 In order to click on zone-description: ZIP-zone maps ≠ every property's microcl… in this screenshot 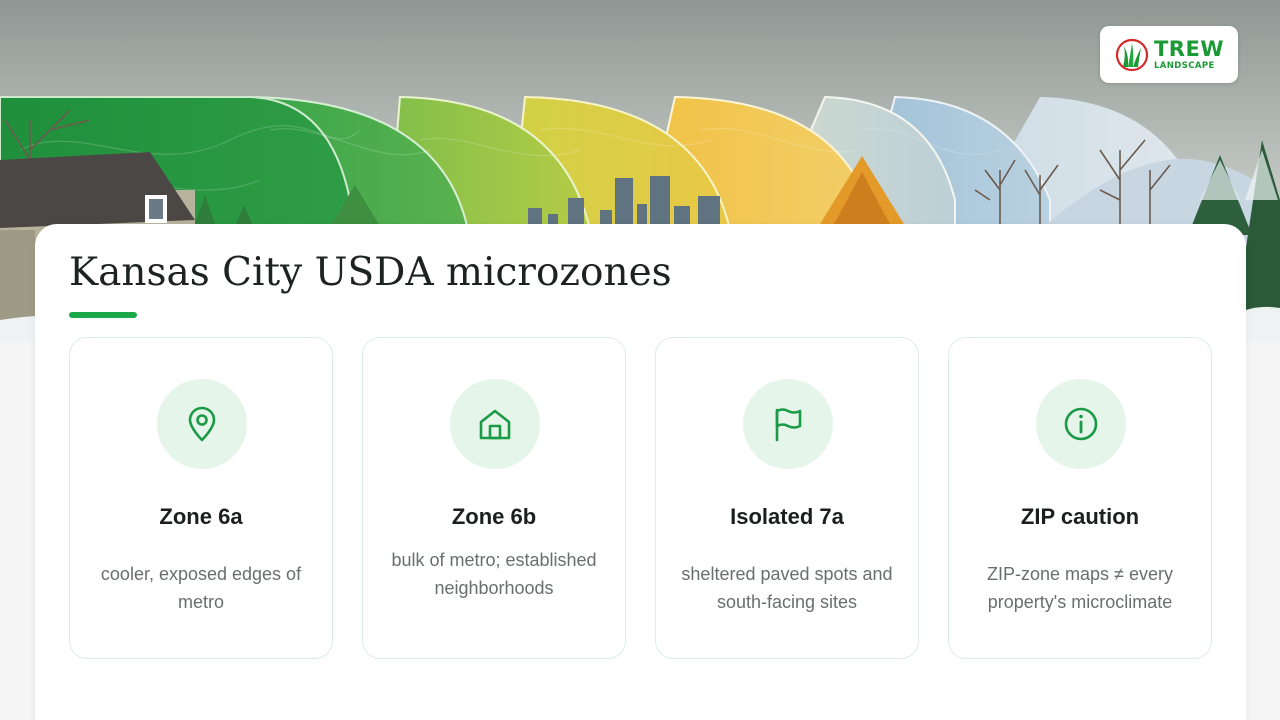, I will do `click(1080, 588)`.